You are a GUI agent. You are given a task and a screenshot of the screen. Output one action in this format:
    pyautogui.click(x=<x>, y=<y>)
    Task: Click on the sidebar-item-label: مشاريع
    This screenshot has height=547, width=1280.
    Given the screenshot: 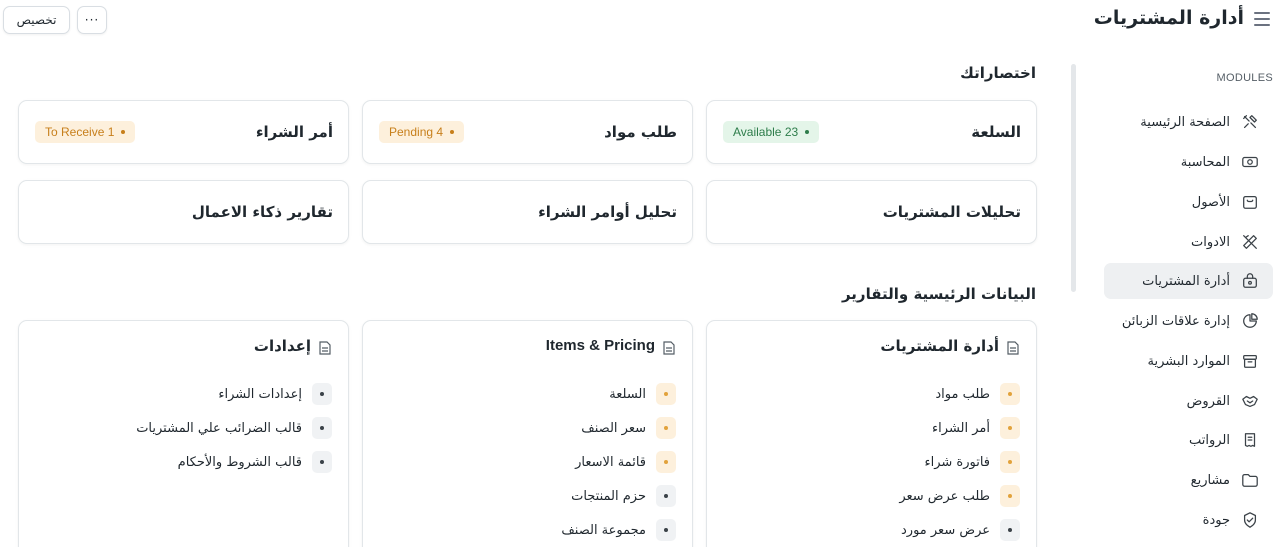 What is the action you would take?
    pyautogui.click(x=1210, y=480)
    